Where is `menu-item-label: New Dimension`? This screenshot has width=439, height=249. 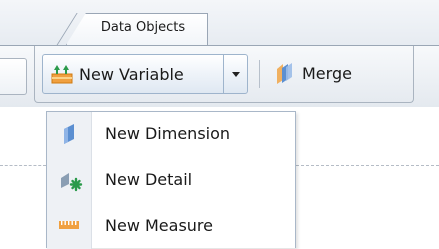 menu-item-label: New Dimension is located at coordinates (168, 133).